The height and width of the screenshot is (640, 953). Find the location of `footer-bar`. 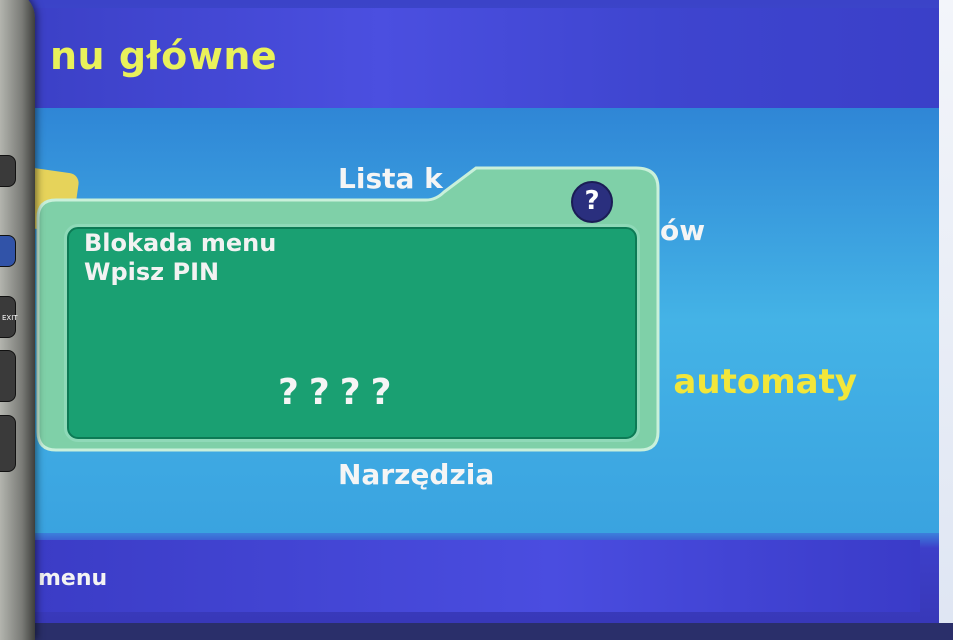

footer-bar is located at coordinates (460, 576).